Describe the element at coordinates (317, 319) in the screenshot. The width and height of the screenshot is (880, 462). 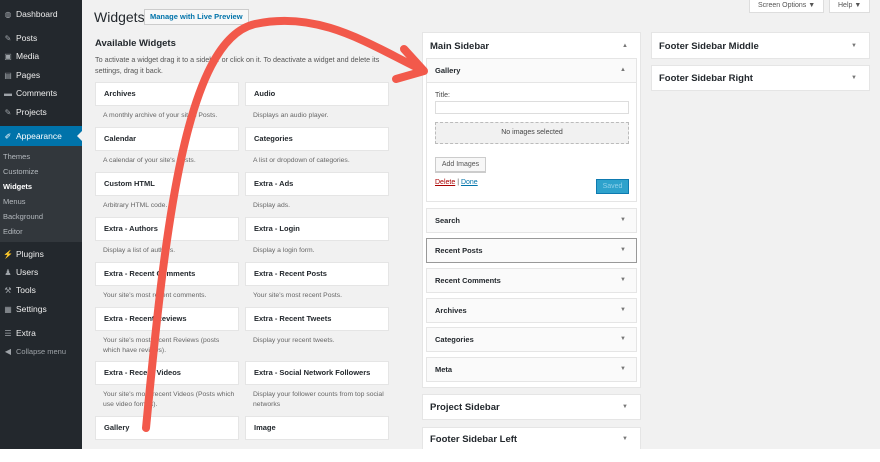
I see `widget-extra-recent-tweets: Extra - Recent Tweets` at that location.